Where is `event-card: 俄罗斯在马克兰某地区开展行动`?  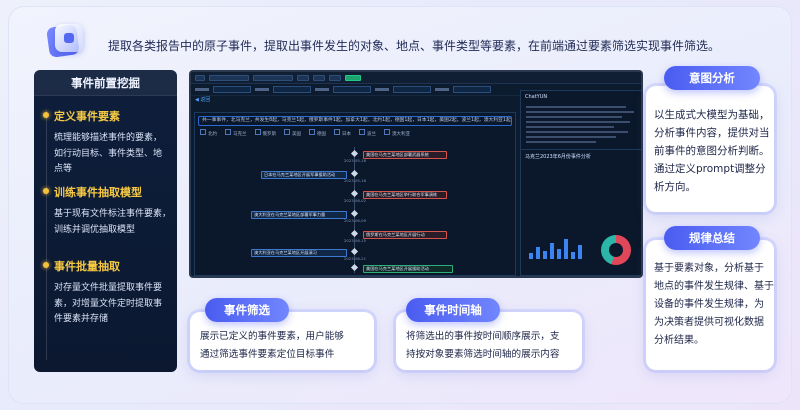 event-card: 俄罗斯在马克兰某地区开展行动 is located at coordinates (405, 235).